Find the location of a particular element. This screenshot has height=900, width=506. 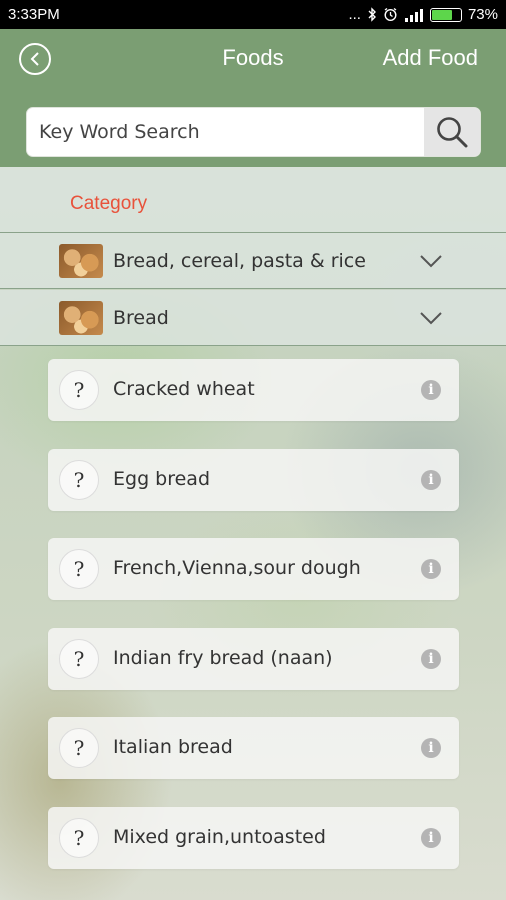

group-row-bread-cereal: Bread, cereal, pasta & rice is located at coordinates (253, 261).